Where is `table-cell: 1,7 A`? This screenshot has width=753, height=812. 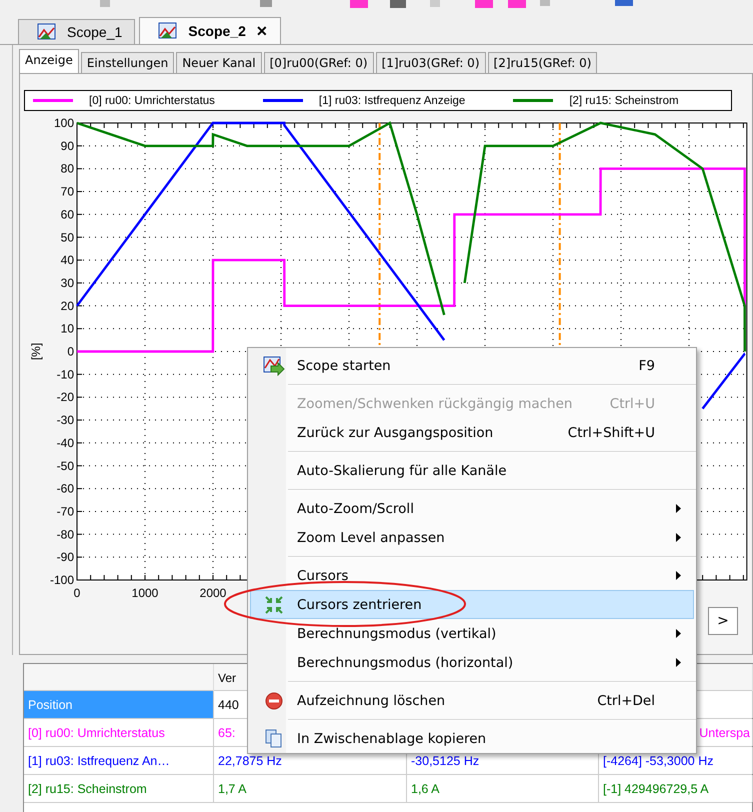 table-cell: 1,7 A is located at coordinates (232, 789).